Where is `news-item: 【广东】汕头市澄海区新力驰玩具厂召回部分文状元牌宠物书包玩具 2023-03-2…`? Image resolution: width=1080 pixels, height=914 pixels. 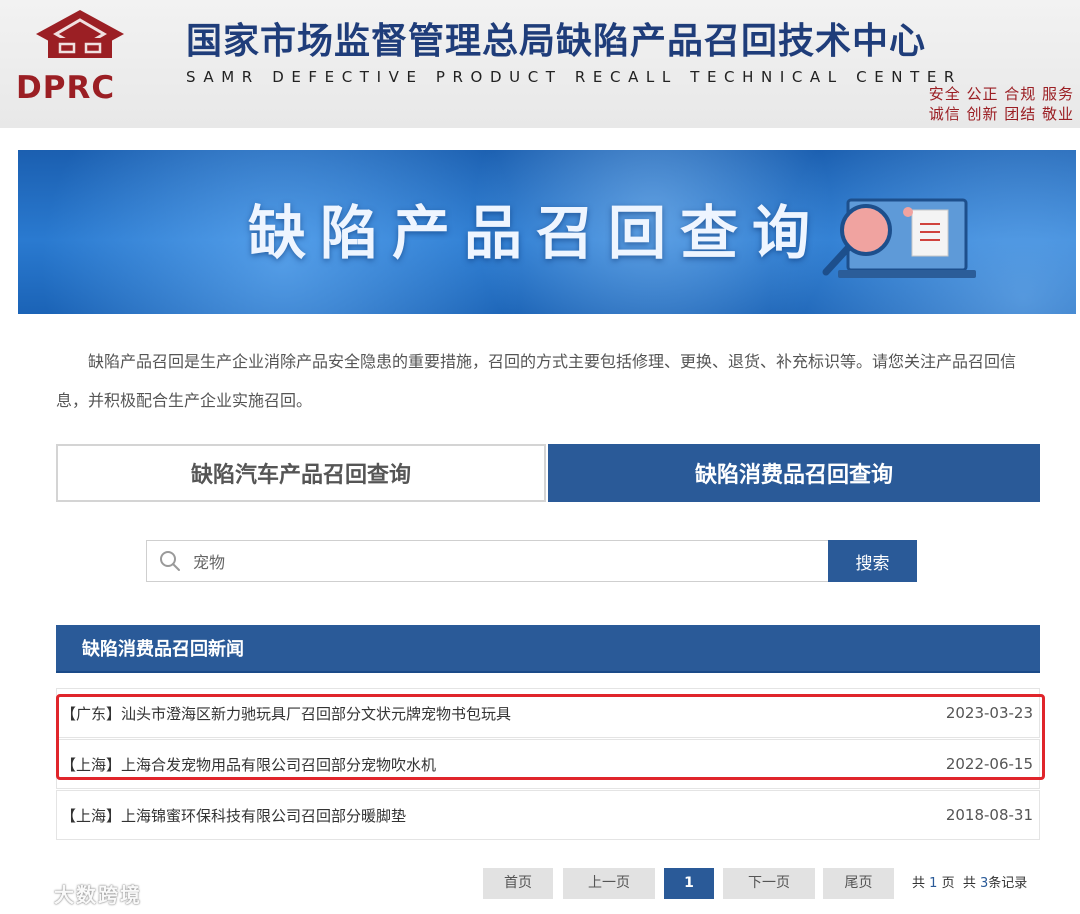 news-item: 【广东】汕头市澄海区新力驰玩具厂召回部分文状元牌宠物书包玩具 2023-03-2… is located at coordinates (548, 713).